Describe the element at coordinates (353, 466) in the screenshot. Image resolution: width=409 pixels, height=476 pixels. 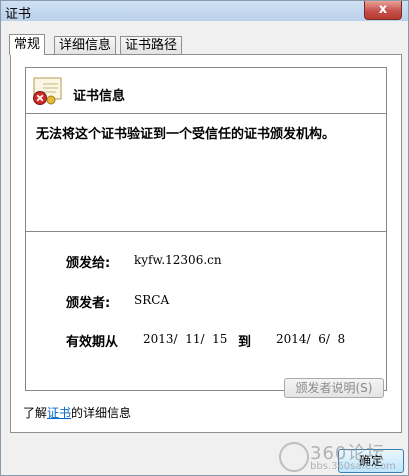
I see `watermark-bottom-text: bbs.360safe.com` at that location.